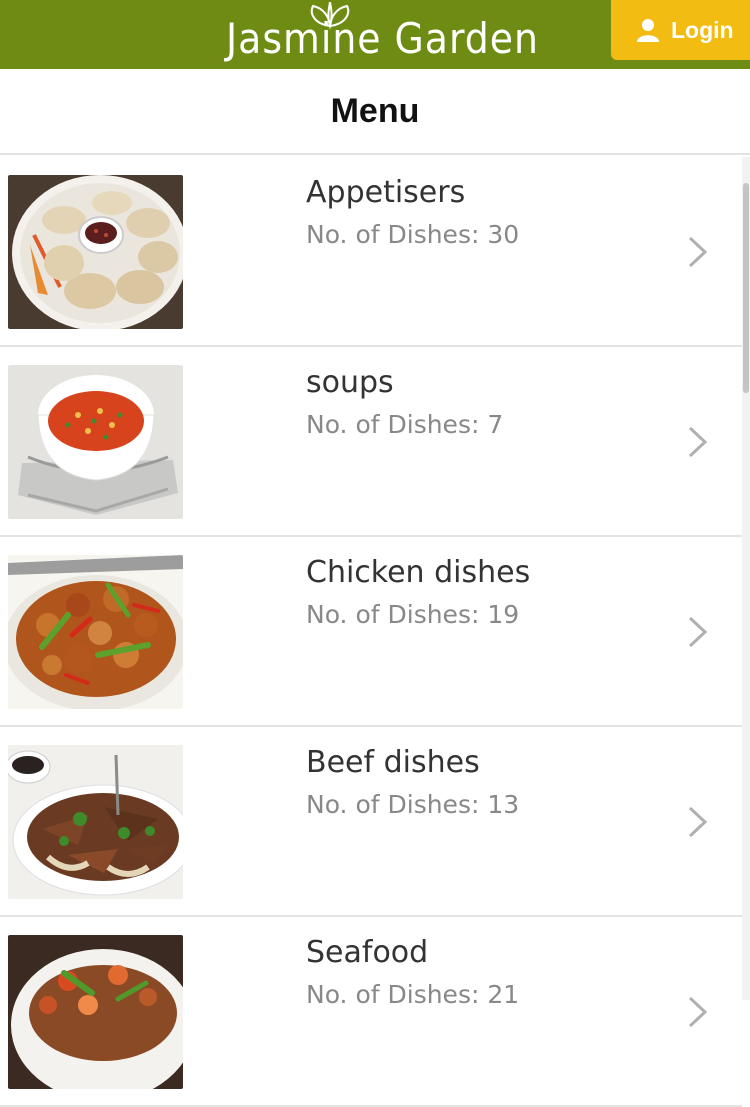 This screenshot has width=750, height=1107. I want to click on dish-count: No. of Dishes: 13, so click(413, 804).